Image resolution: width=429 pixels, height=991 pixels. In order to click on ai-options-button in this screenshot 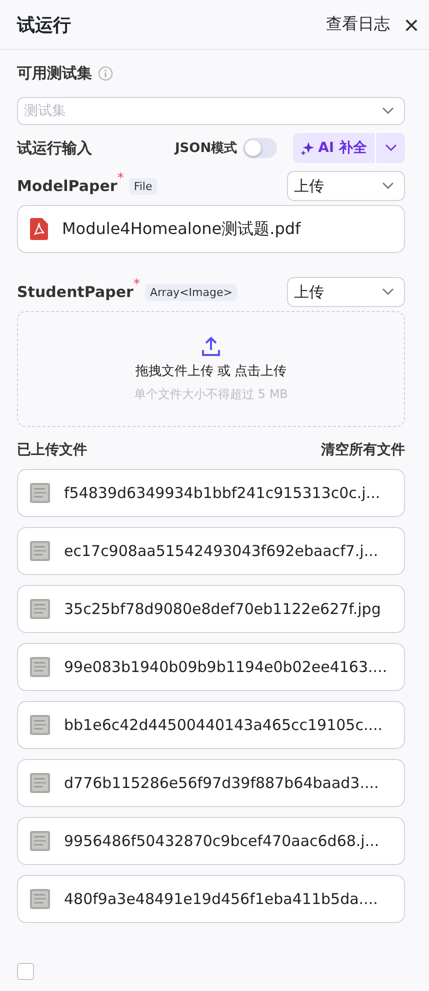, I will do `click(390, 148)`.